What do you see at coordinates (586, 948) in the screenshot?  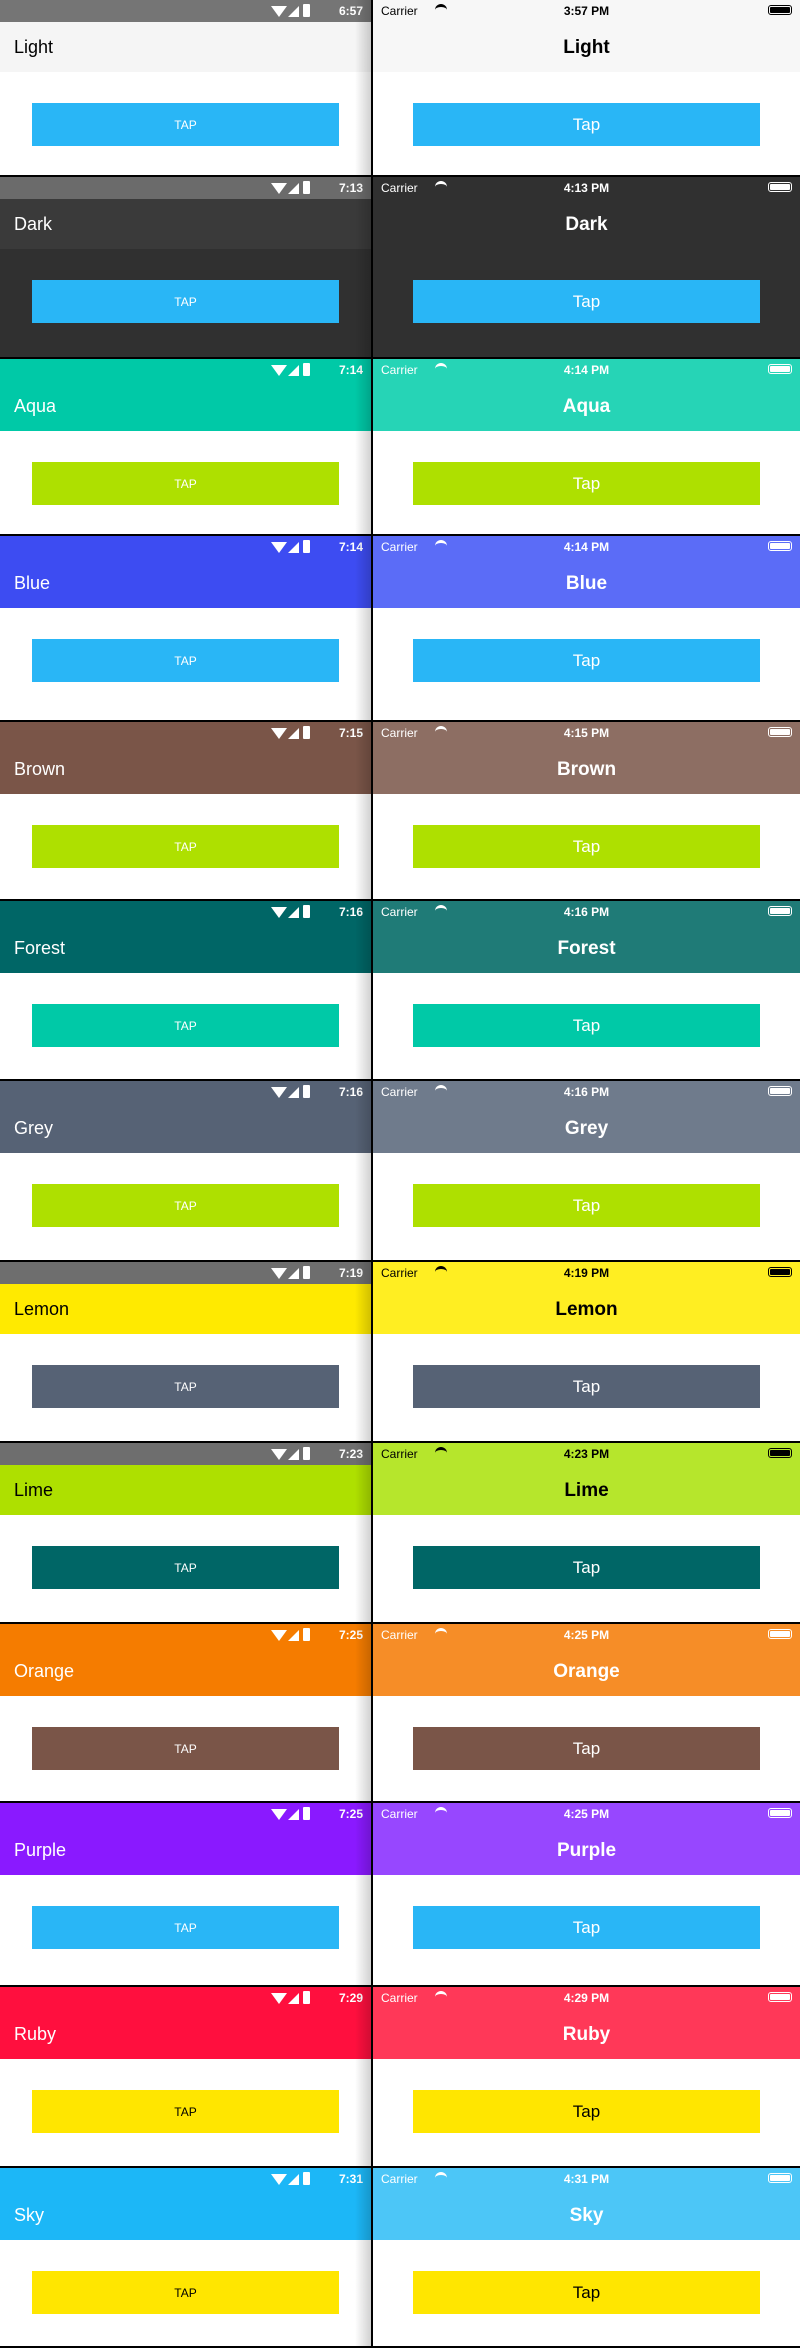 I see `page-title: Forest` at bounding box center [586, 948].